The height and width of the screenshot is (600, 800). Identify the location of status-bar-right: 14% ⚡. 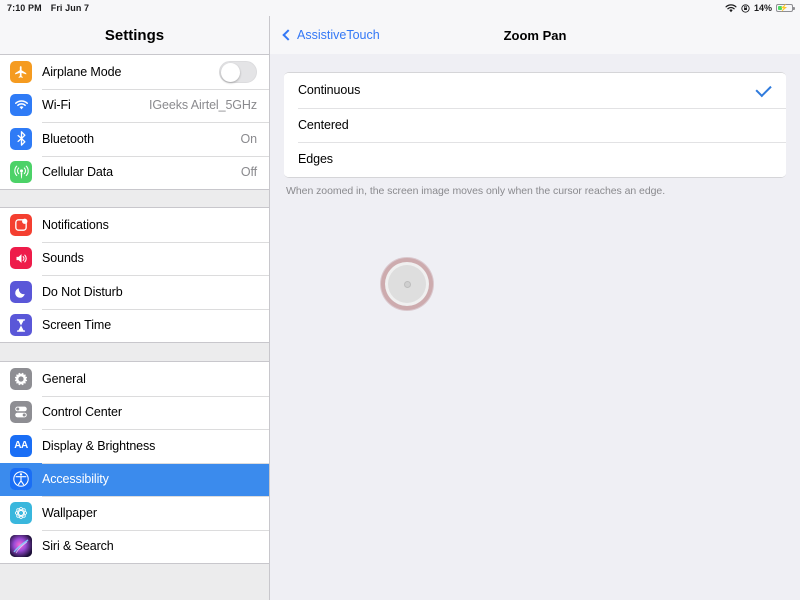
(760, 8).